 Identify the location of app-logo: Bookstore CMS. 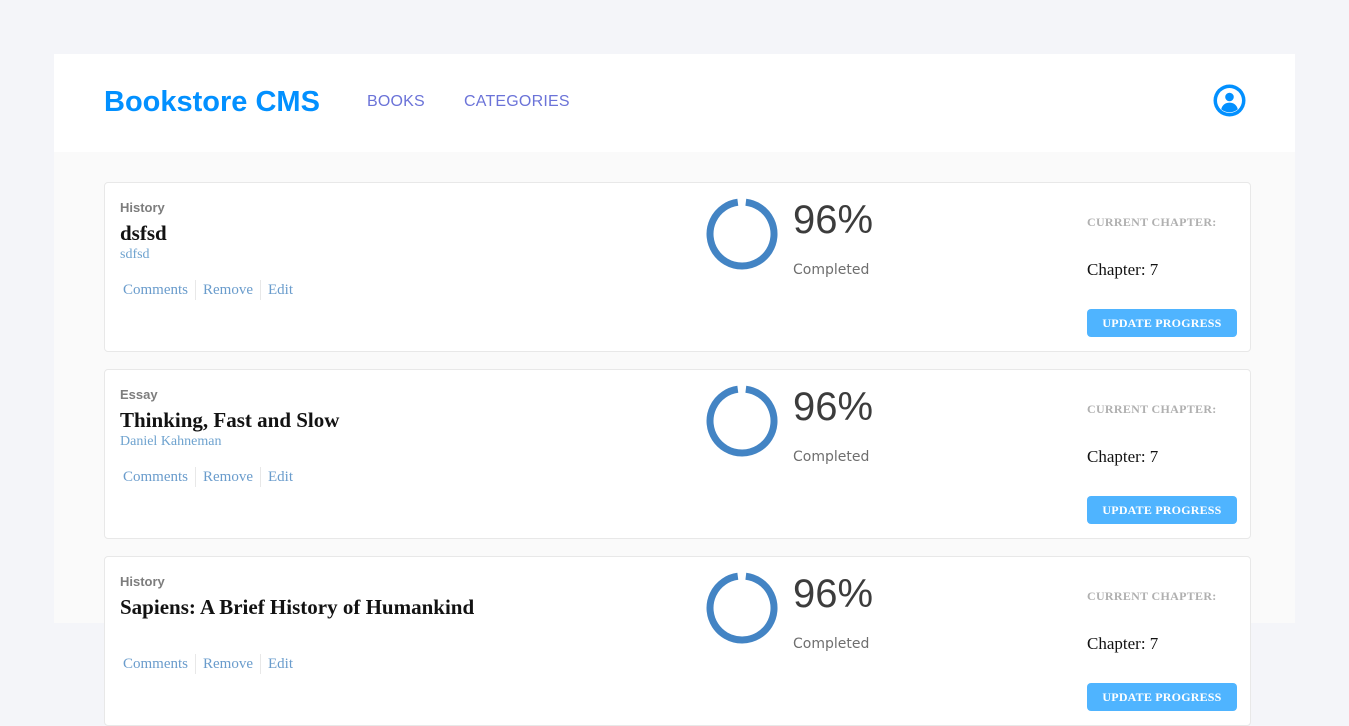
(212, 102).